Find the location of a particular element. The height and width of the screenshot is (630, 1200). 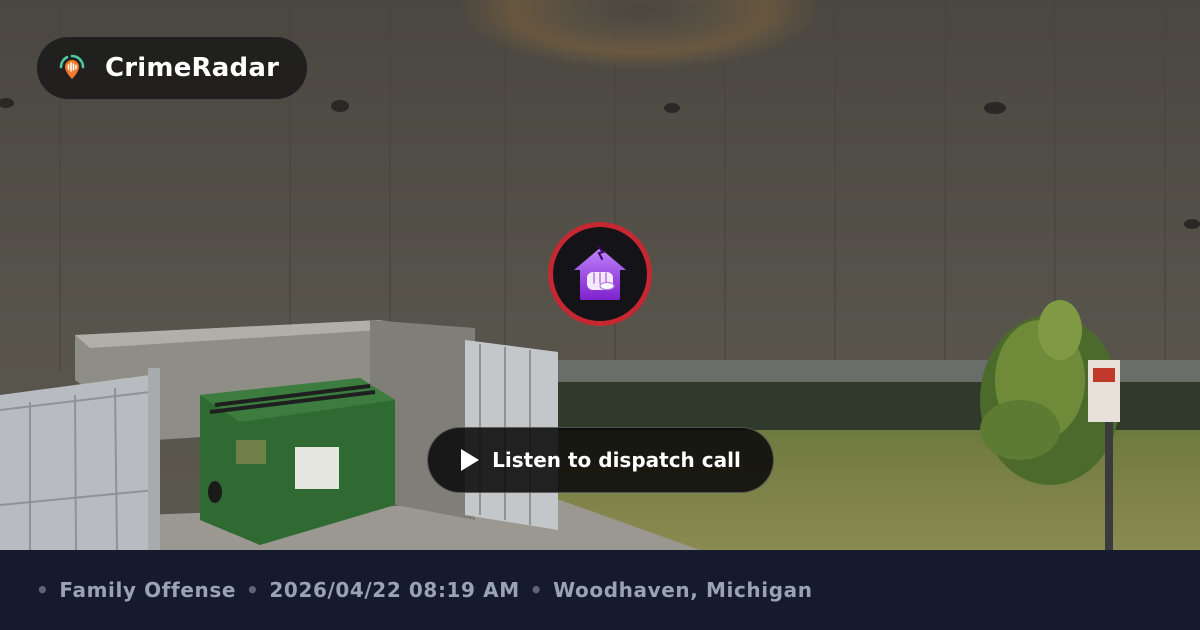

listen-dispatch-button: Listen to dispatch call is located at coordinates (600, 460).